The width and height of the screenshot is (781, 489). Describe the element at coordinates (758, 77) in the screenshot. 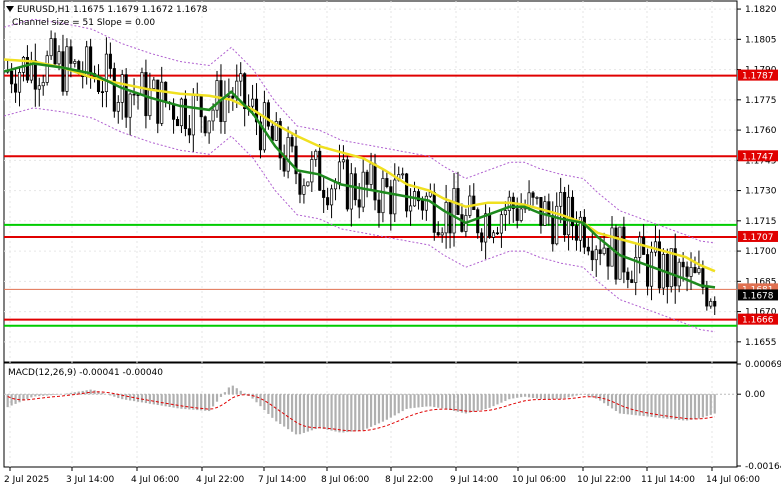

I see `level-tag-label: 1.1787` at that location.